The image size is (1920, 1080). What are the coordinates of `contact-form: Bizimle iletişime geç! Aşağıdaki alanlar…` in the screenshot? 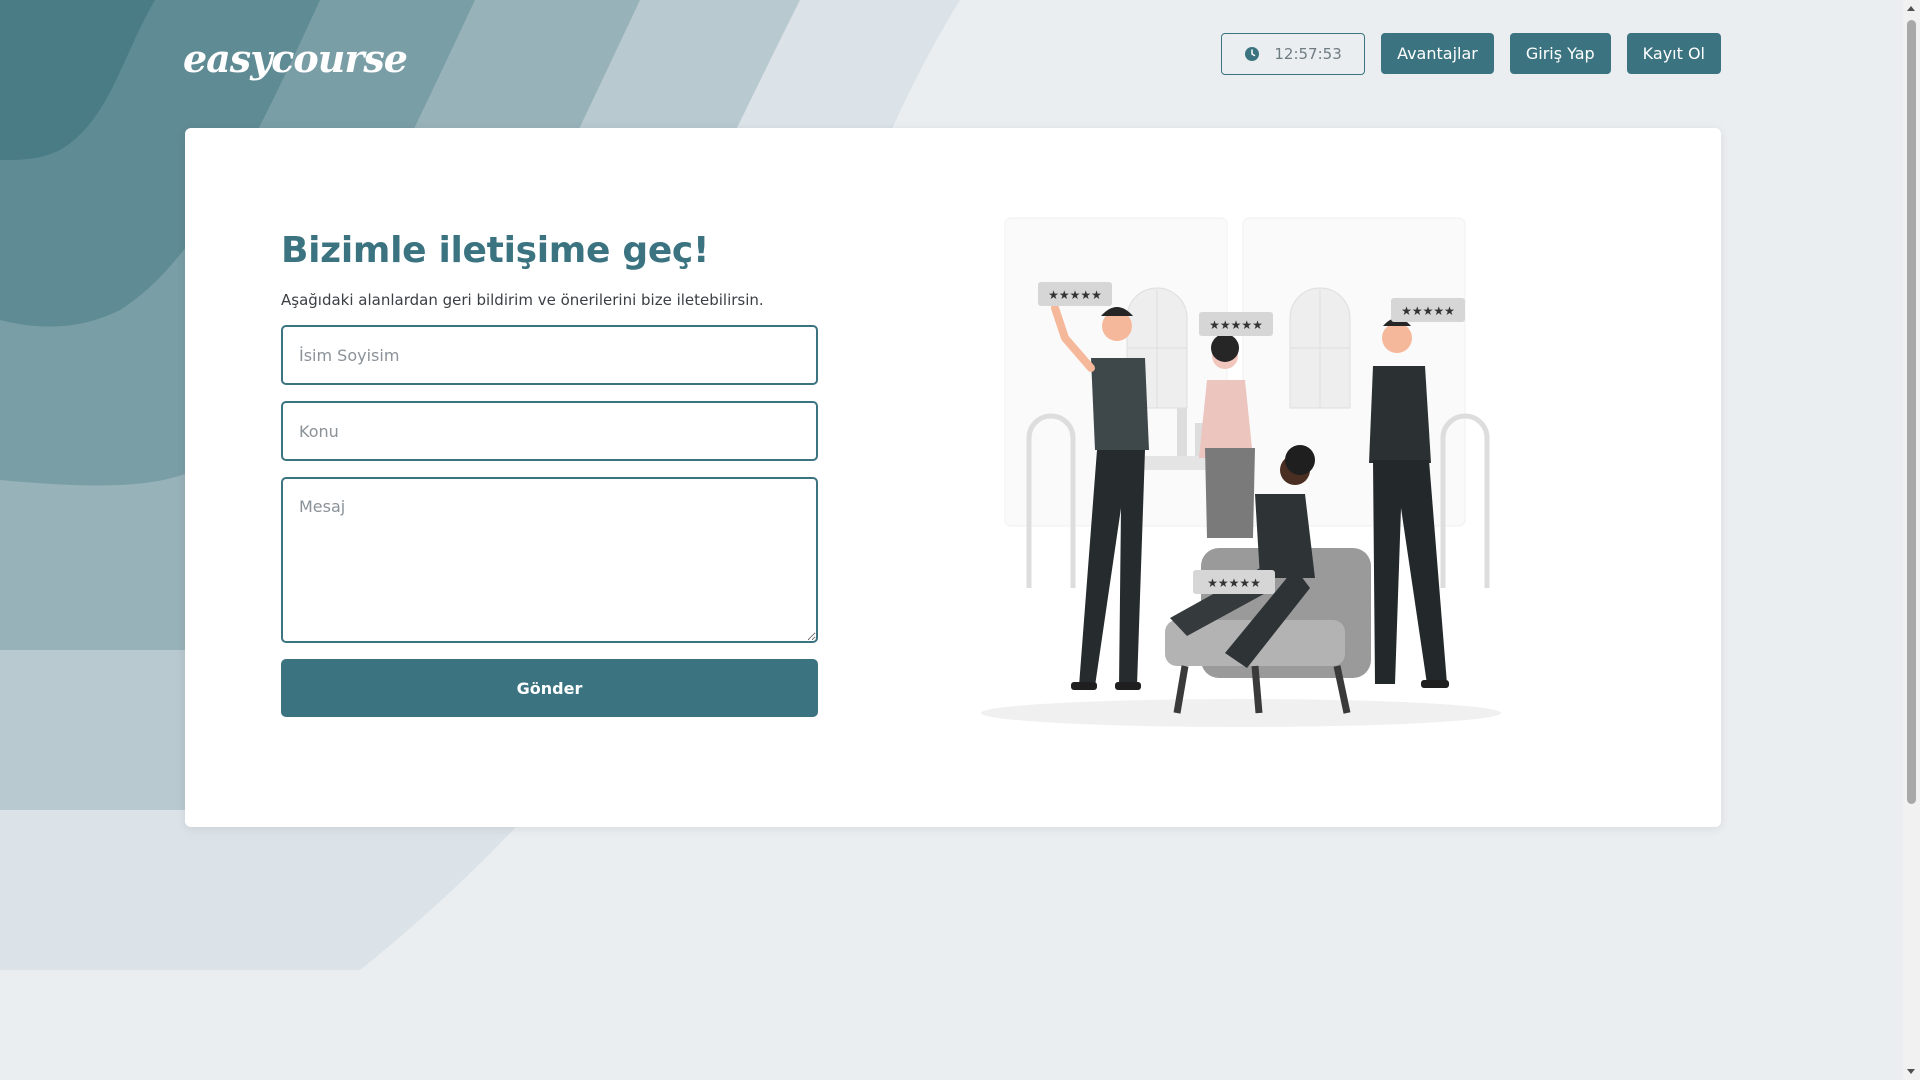 It's located at (549, 473).